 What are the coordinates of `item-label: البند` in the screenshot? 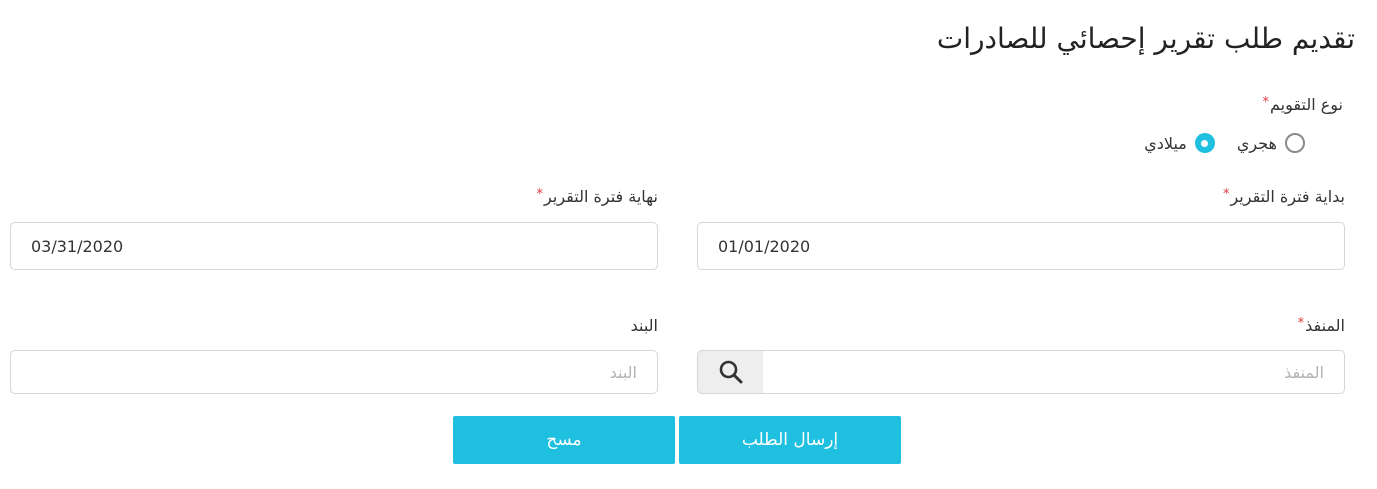 It's located at (644, 325).